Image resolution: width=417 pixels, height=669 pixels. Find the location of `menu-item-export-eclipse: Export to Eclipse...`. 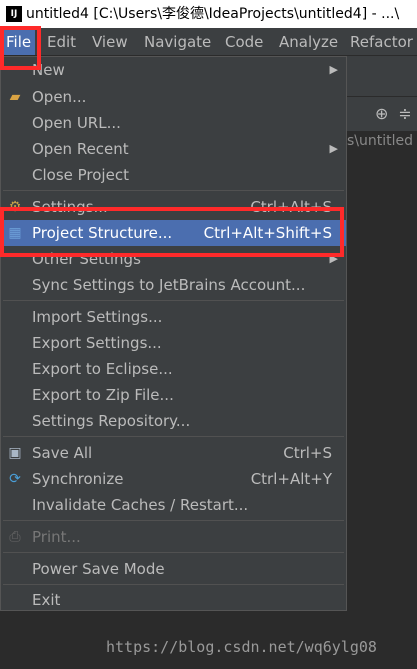

menu-item-export-eclipse: Export to Eclipse... is located at coordinates (173, 369).